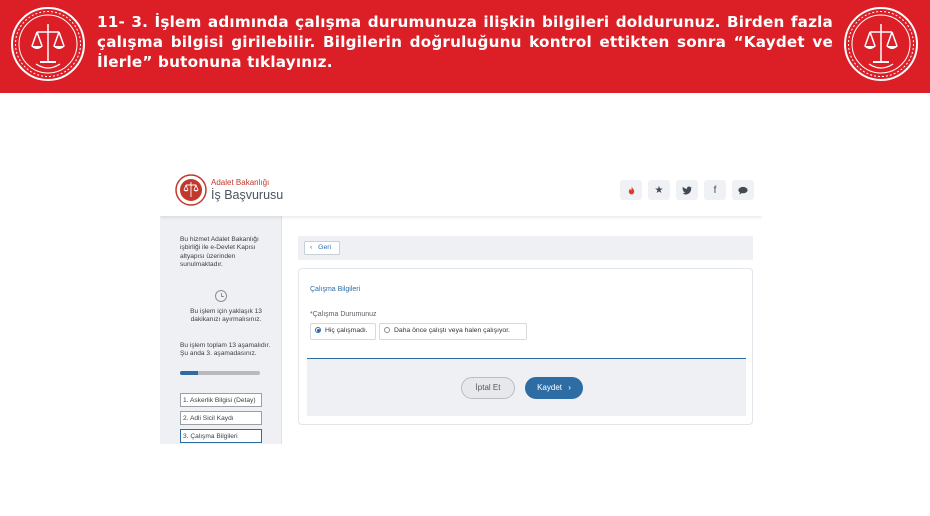 The height and width of the screenshot is (516, 930). I want to click on progress-fill, so click(189, 373).